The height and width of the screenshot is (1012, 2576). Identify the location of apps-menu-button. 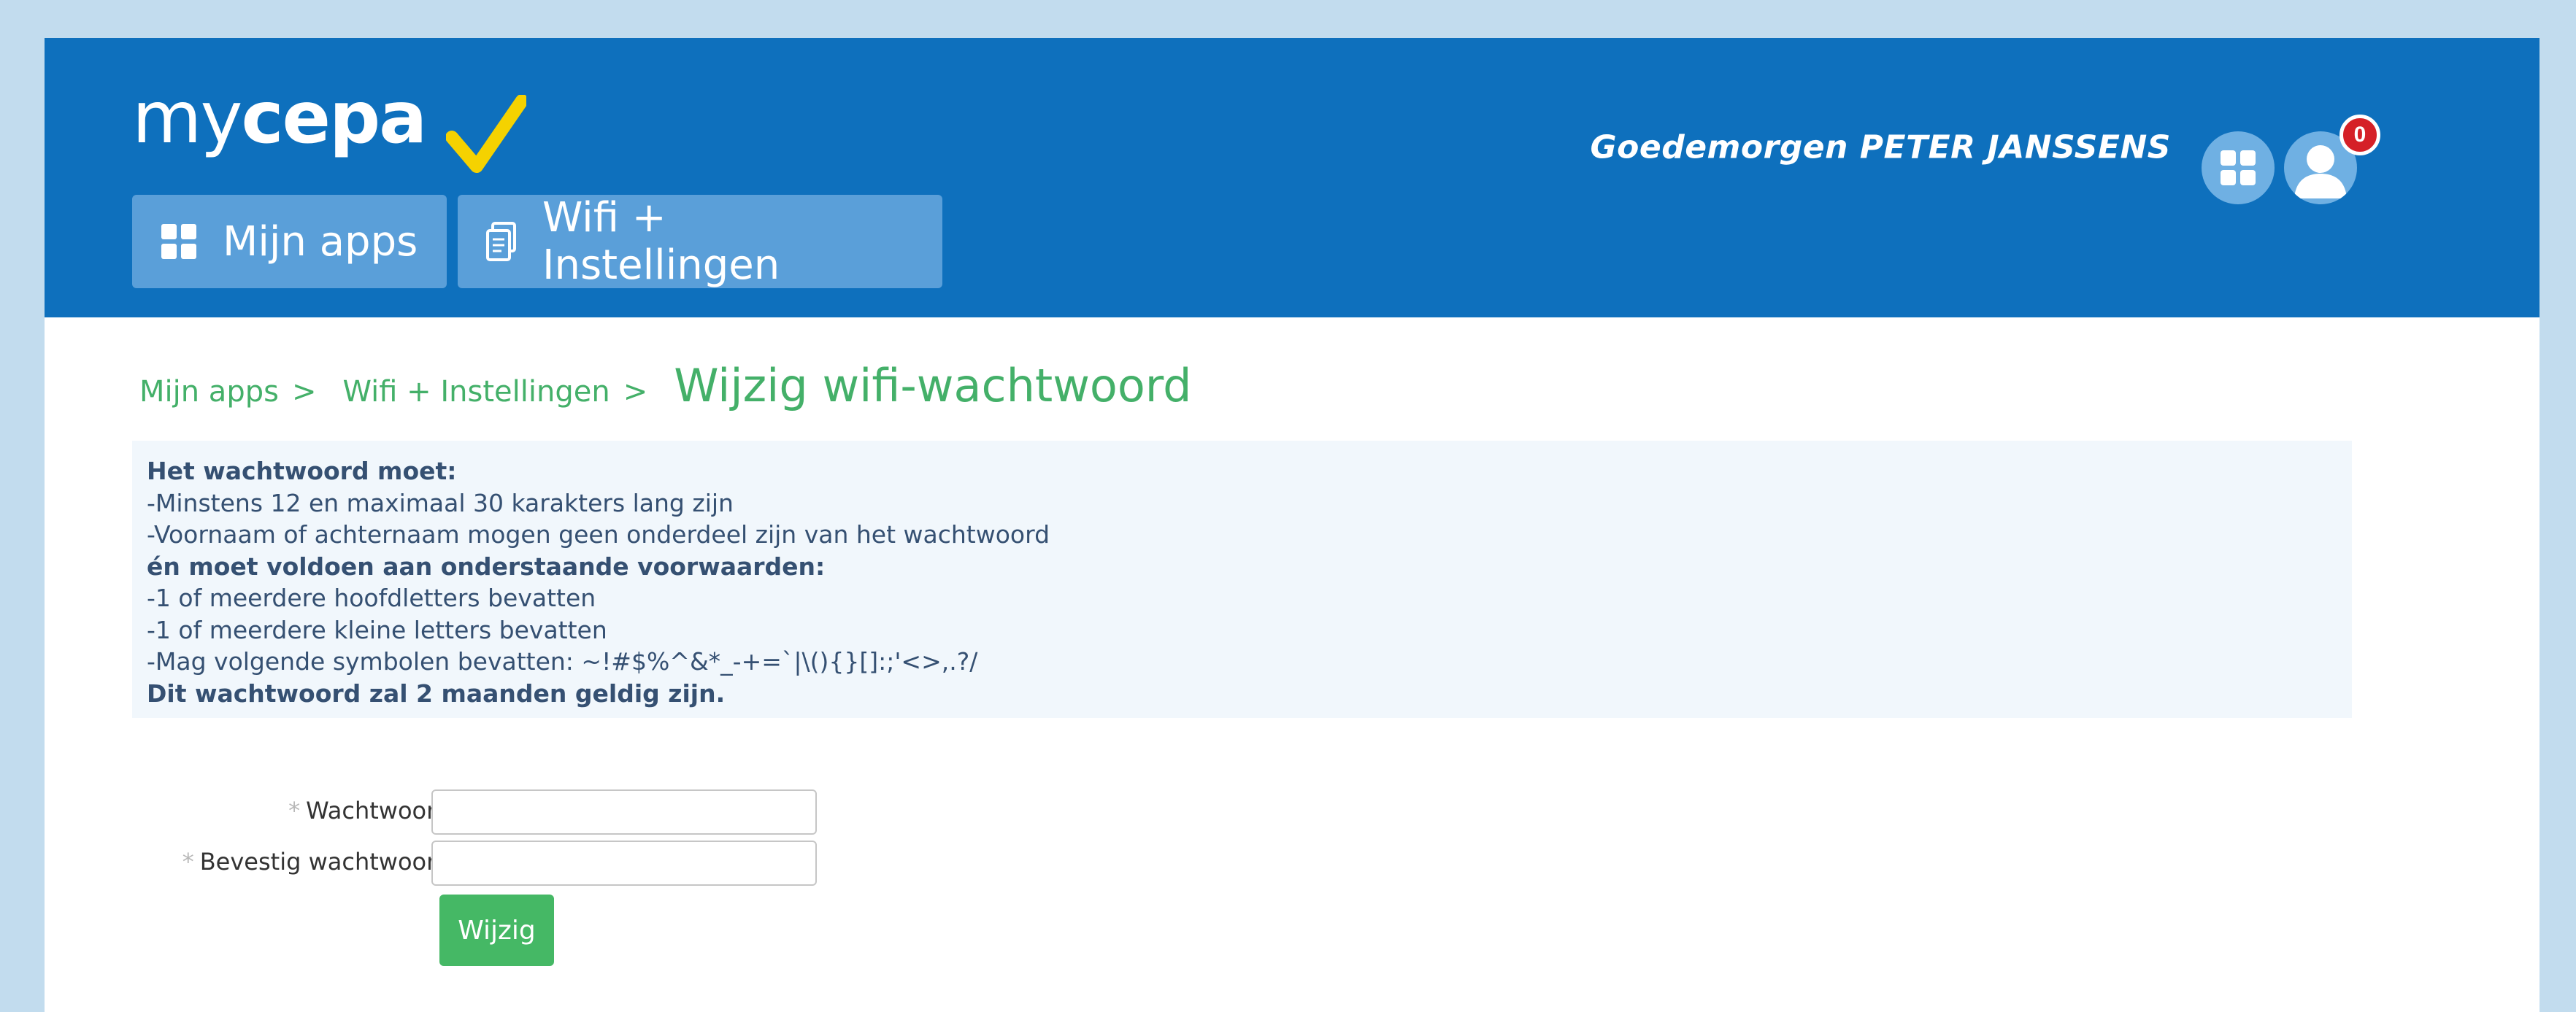
(2238, 167).